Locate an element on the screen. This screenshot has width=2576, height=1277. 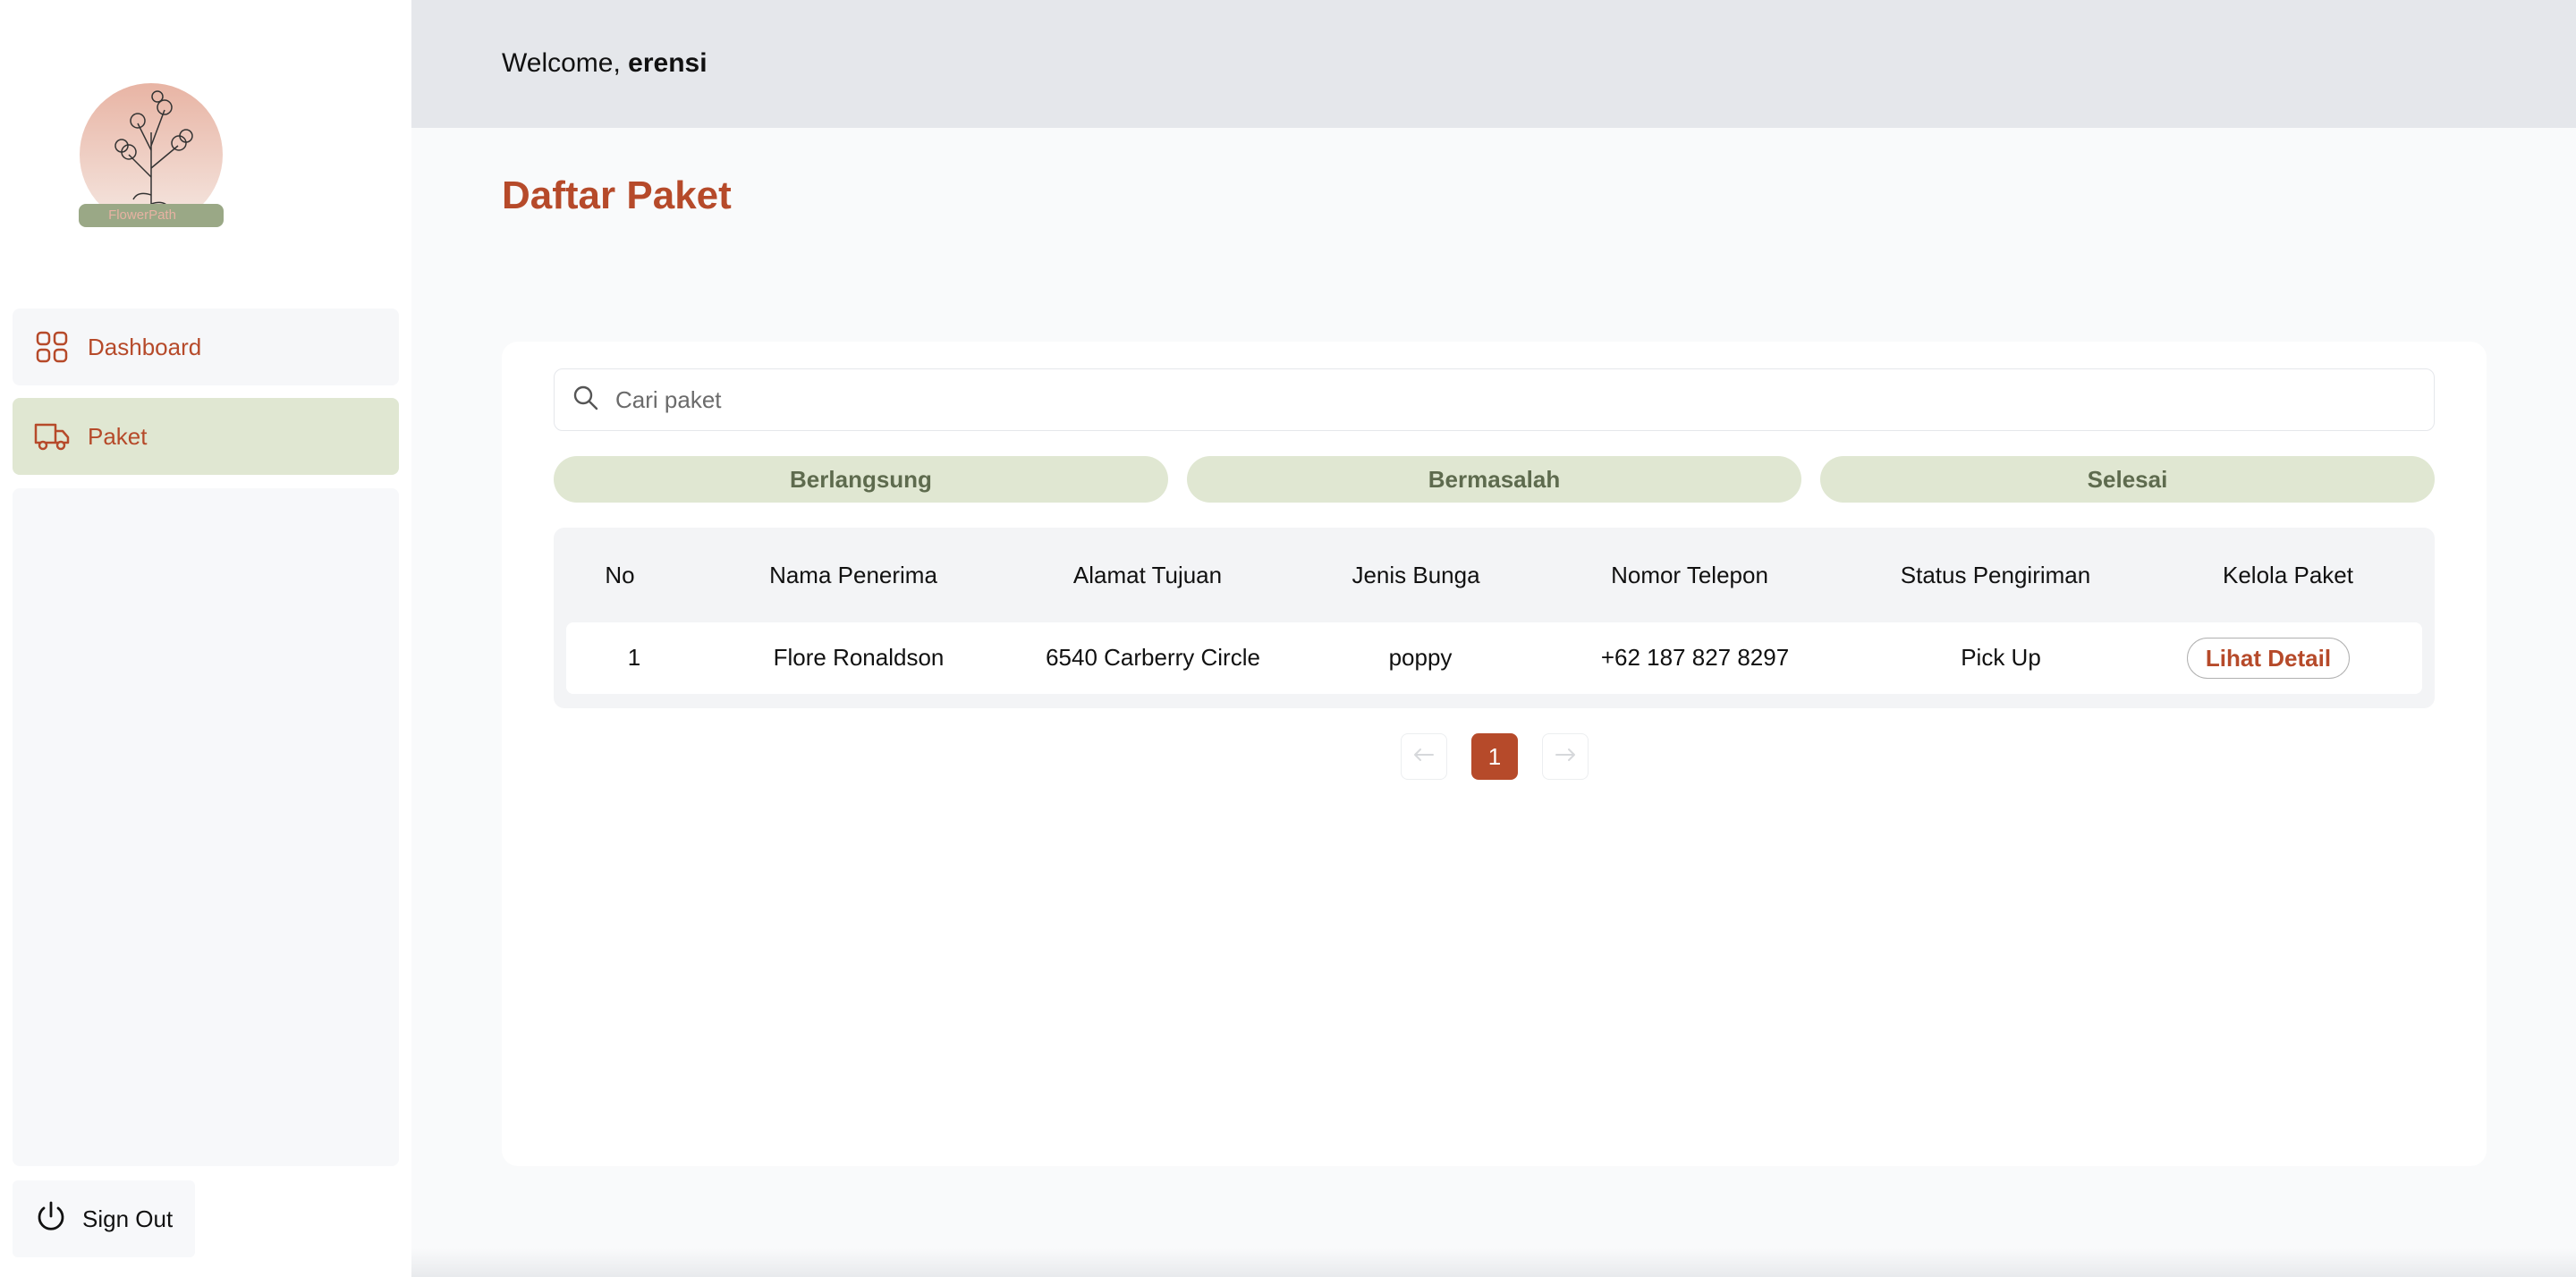
sign-out-button: Sign Out is located at coordinates (104, 1218).